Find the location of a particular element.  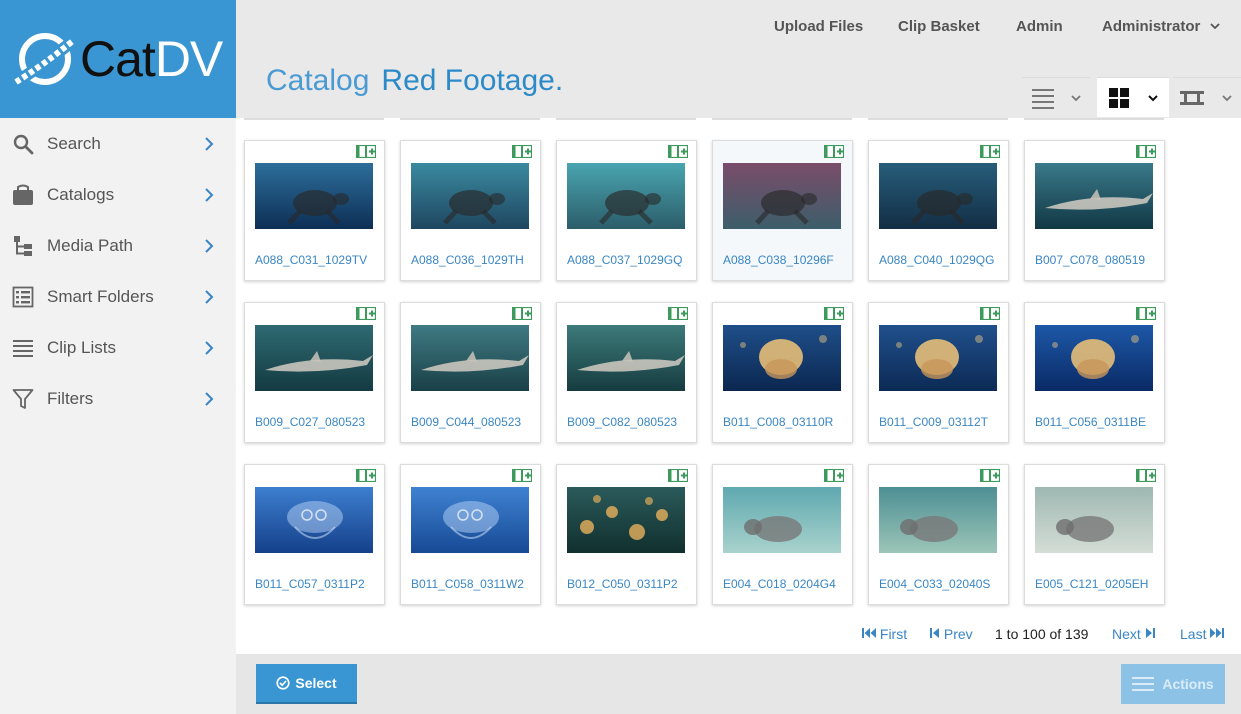

clip-card: E004_C033_02040S is located at coordinates (938, 534).